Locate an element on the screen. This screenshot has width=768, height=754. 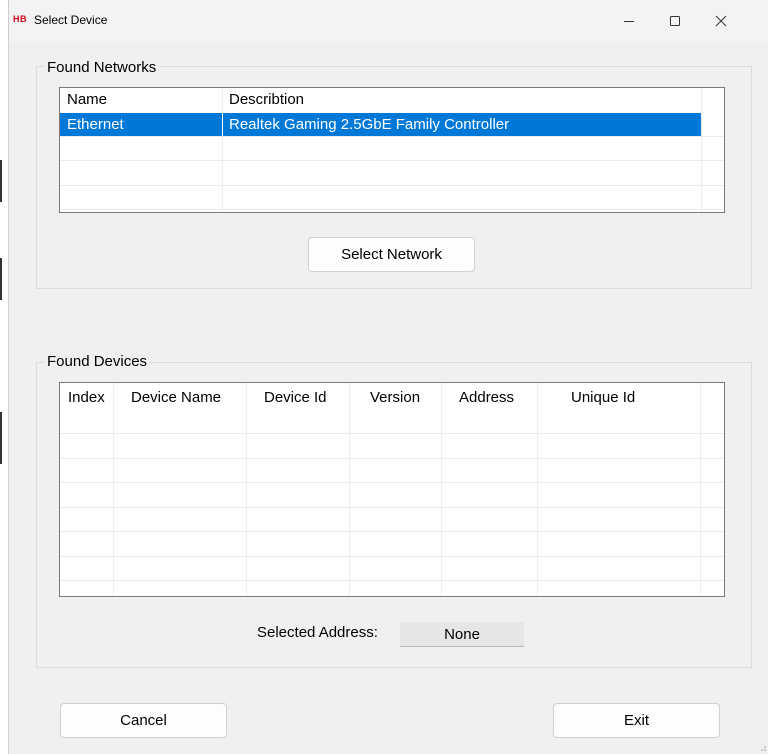
column-header-device-id: Device Id is located at coordinates (295, 398).